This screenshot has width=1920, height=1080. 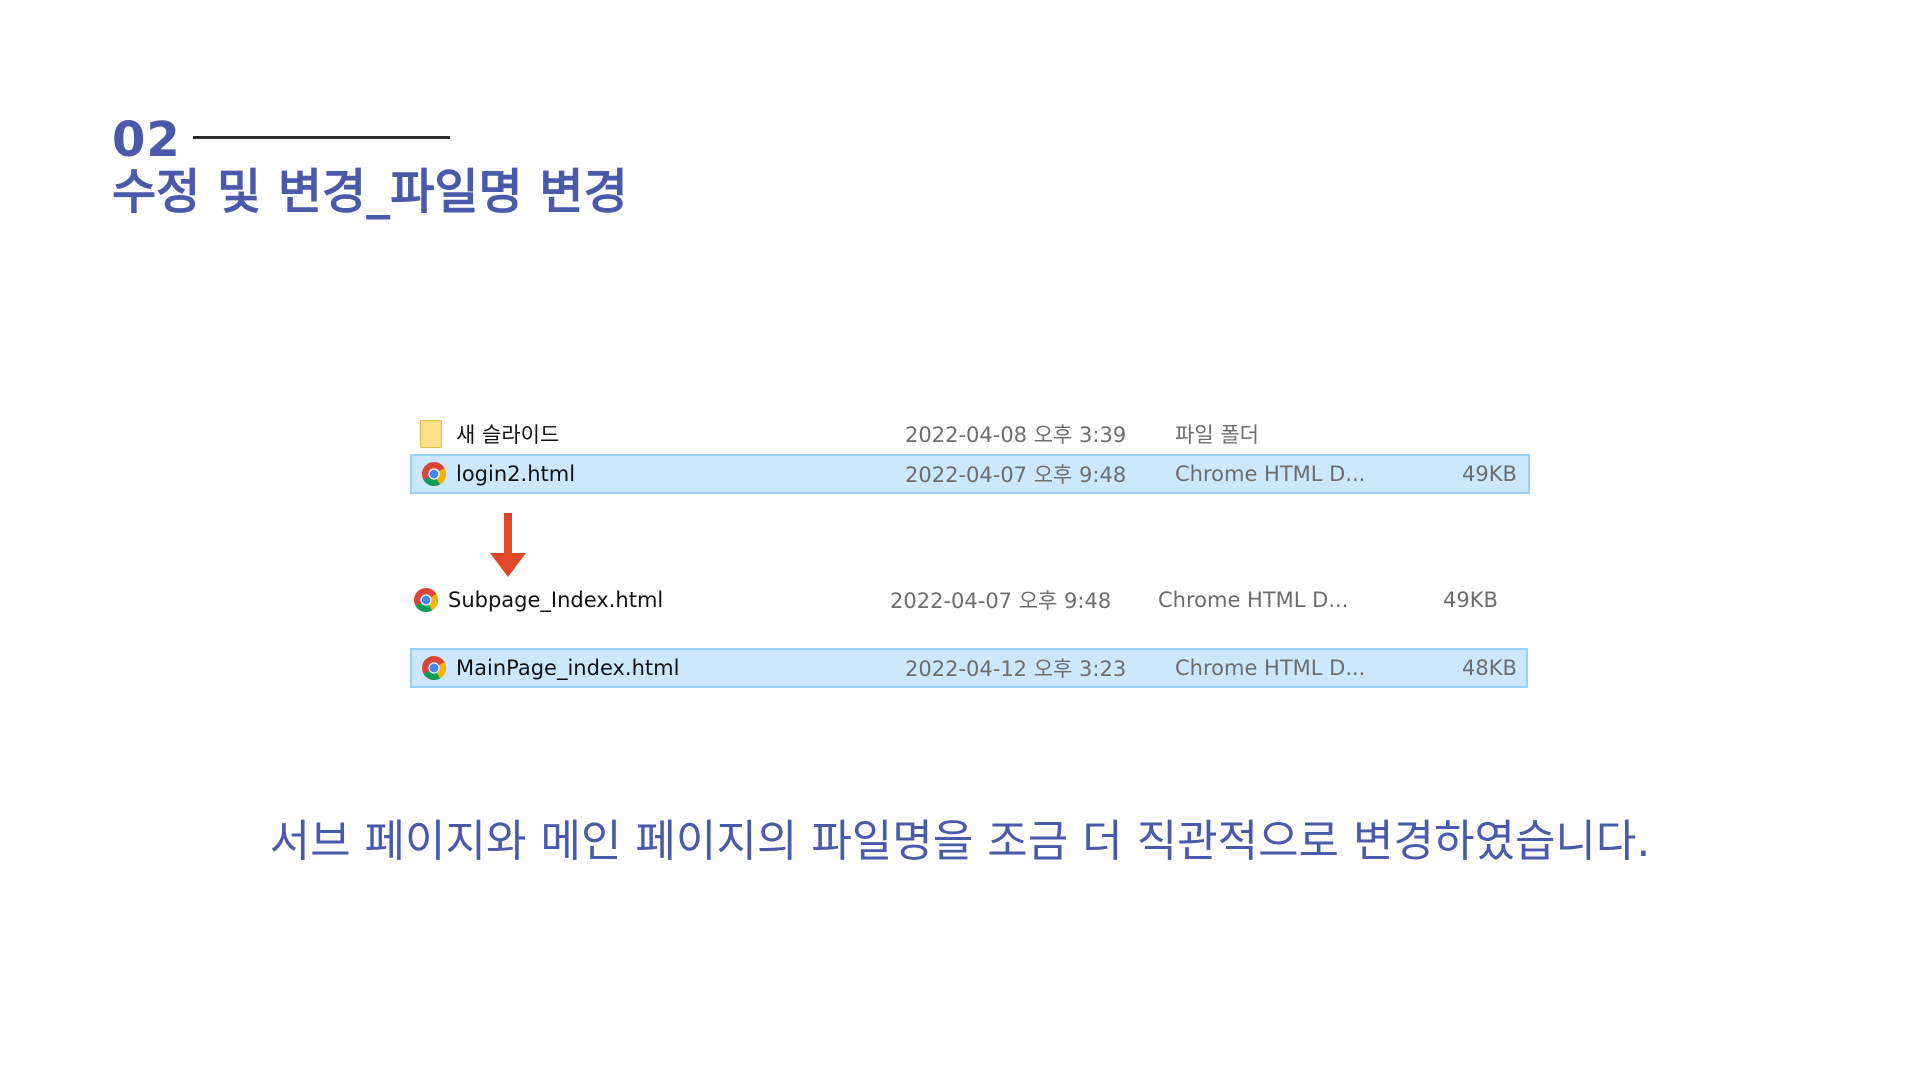 I want to click on file-row-new-slide-folder: 새 슬라이드 2022-04-08 오후 3:39 파일 폴더, so click(x=970, y=434).